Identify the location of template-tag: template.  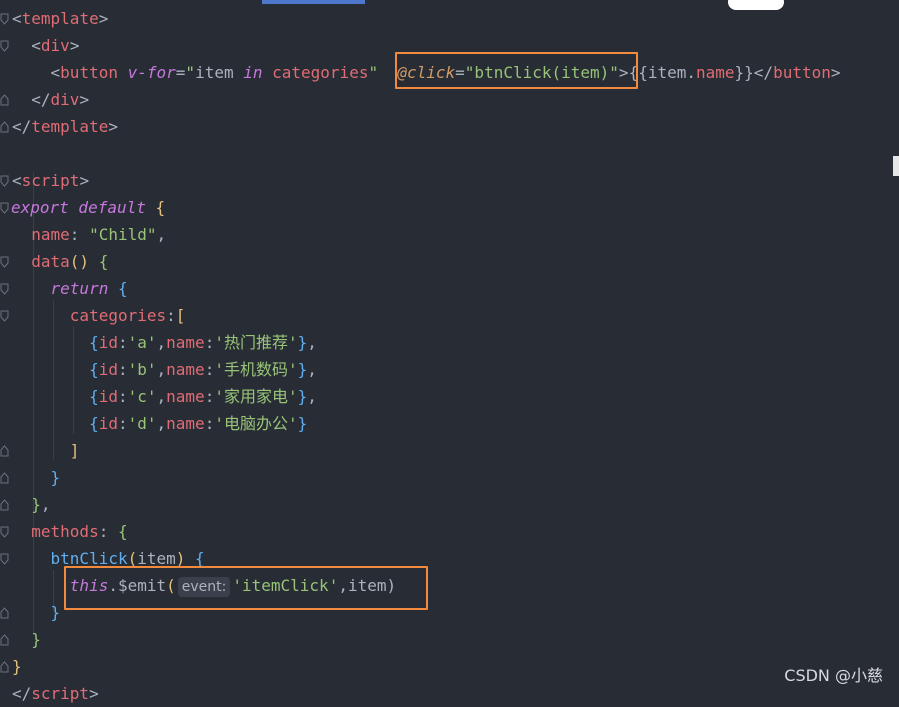
(60, 18).